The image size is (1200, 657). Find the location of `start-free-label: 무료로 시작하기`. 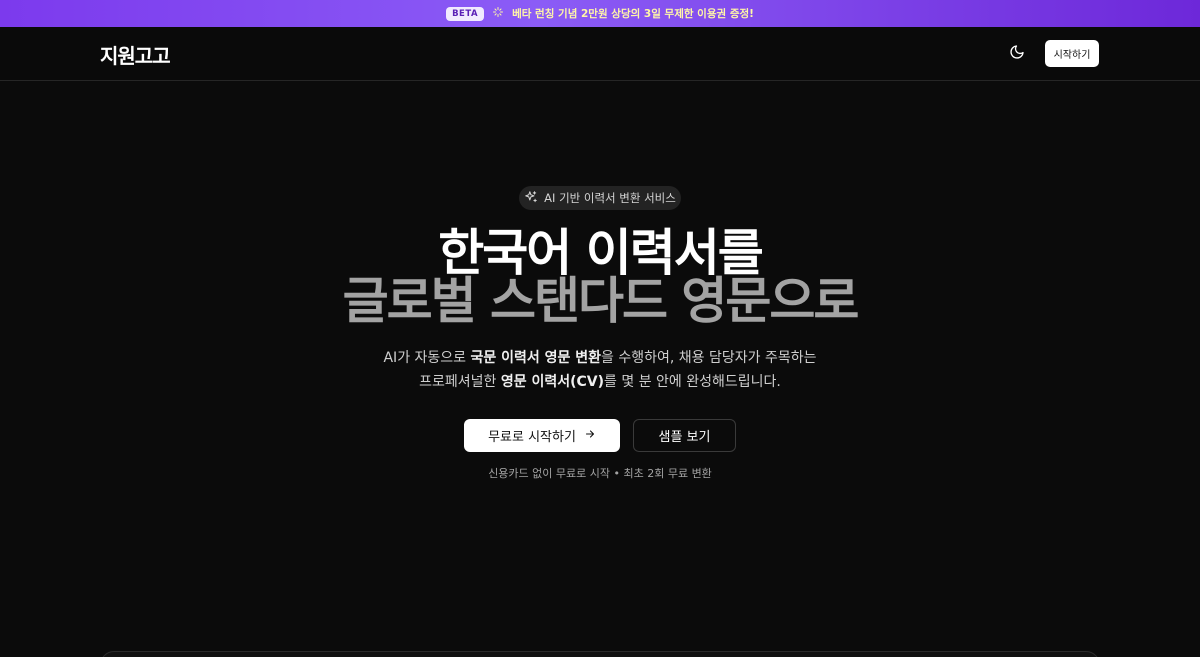

start-free-label: 무료로 시작하기 is located at coordinates (532, 437).